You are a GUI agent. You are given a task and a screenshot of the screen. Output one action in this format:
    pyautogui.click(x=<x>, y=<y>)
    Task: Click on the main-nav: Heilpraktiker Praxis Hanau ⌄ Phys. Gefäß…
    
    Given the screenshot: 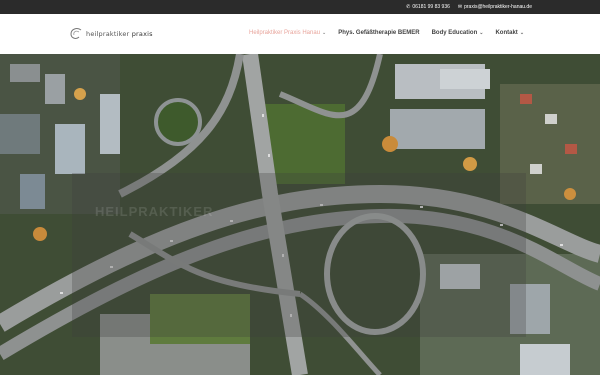 What is the action you would take?
    pyautogui.click(x=386, y=33)
    